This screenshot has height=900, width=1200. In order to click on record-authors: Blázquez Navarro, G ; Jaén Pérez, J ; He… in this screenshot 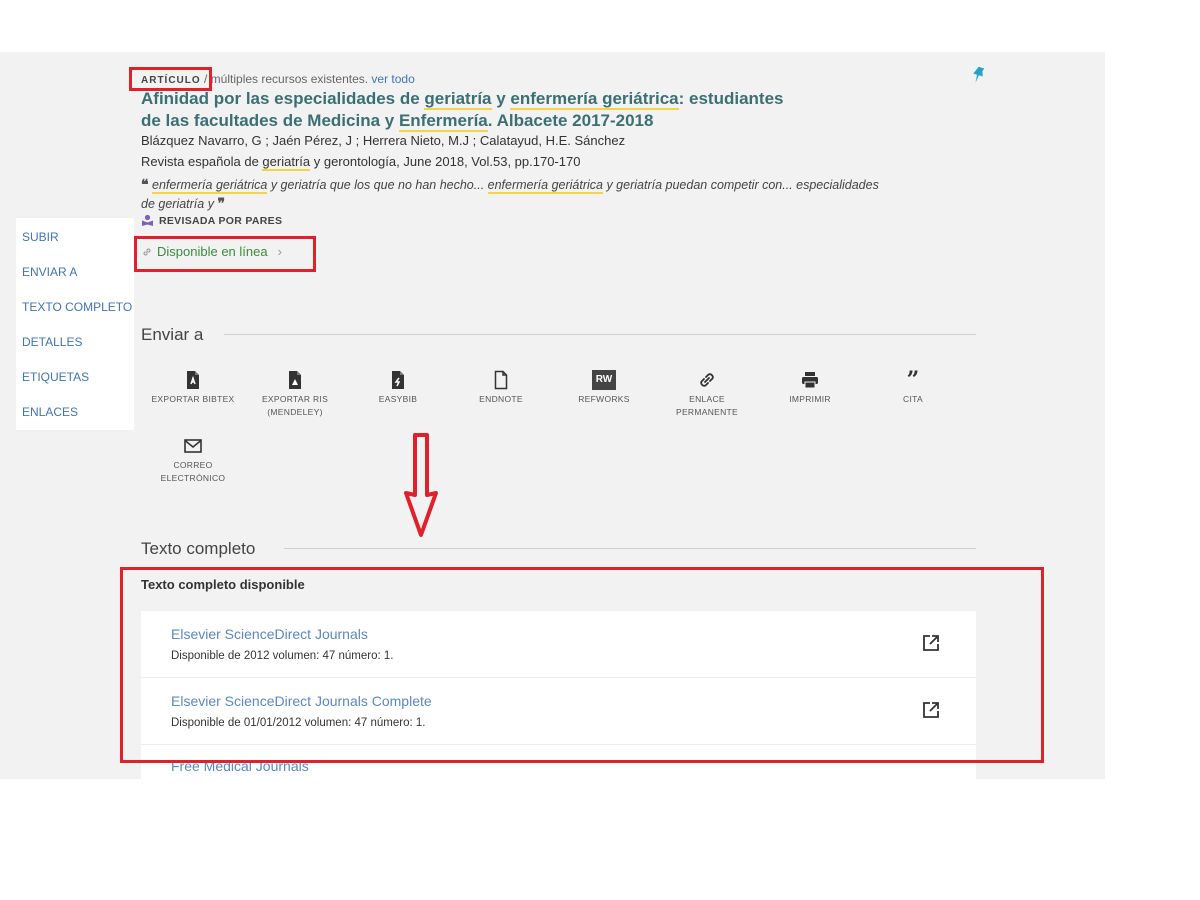, I will do `click(383, 140)`.